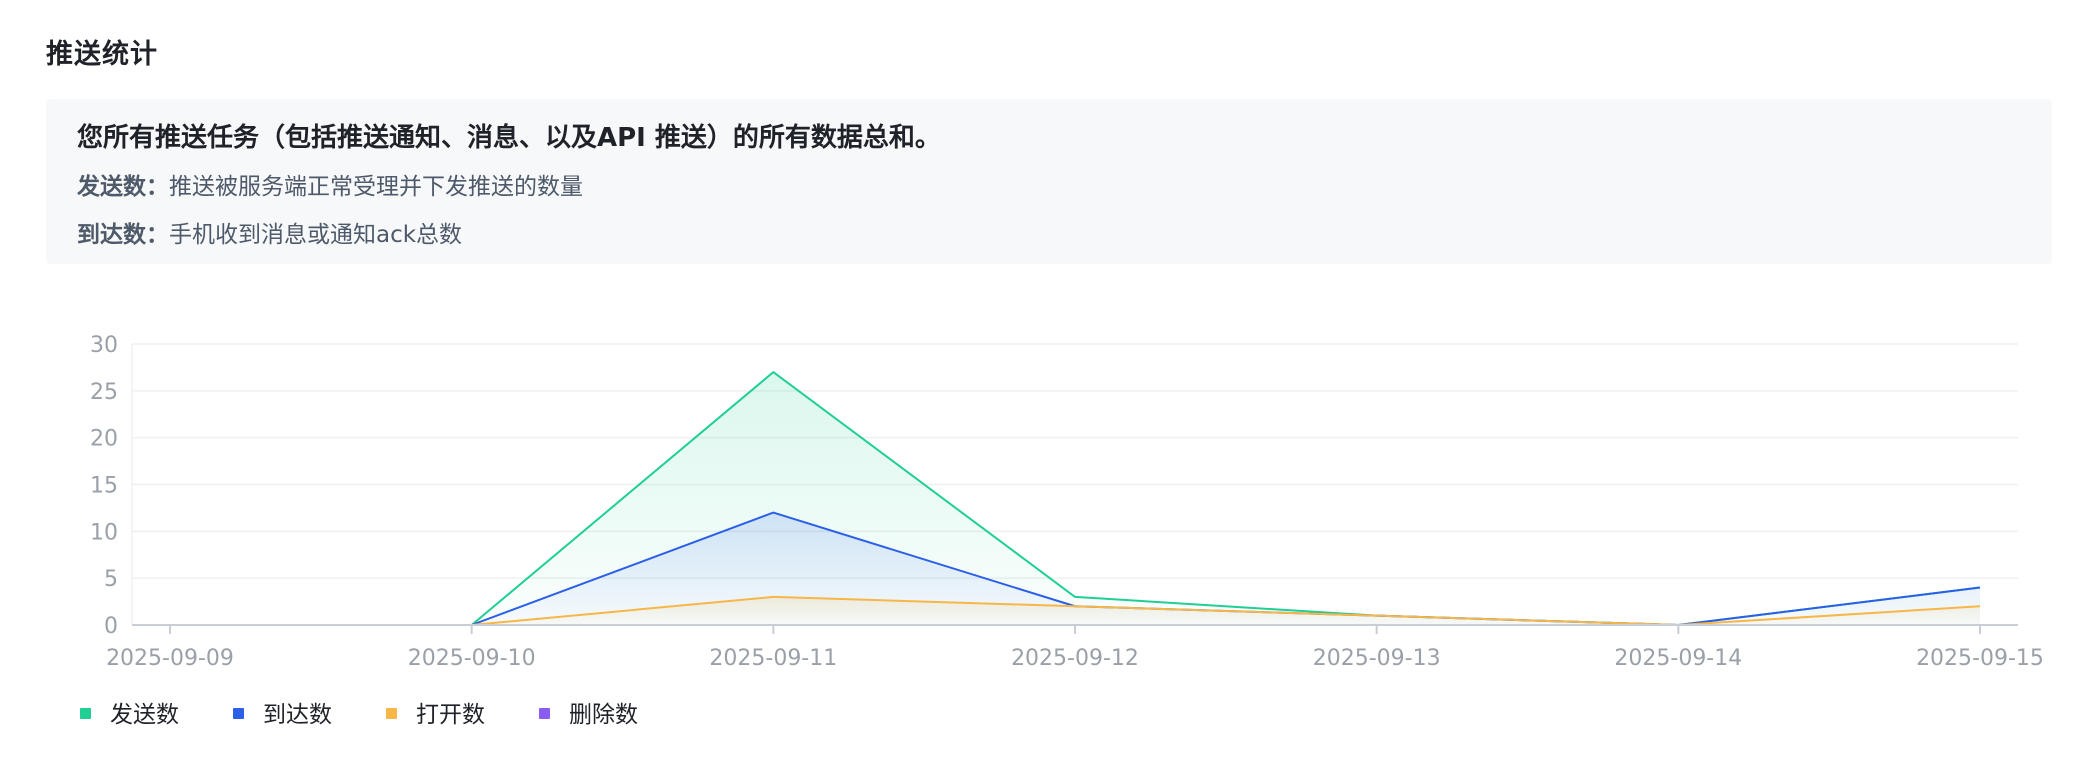  What do you see at coordinates (123, 235) in the screenshot?
I see `arrived-definition-key: 到达数：` at bounding box center [123, 235].